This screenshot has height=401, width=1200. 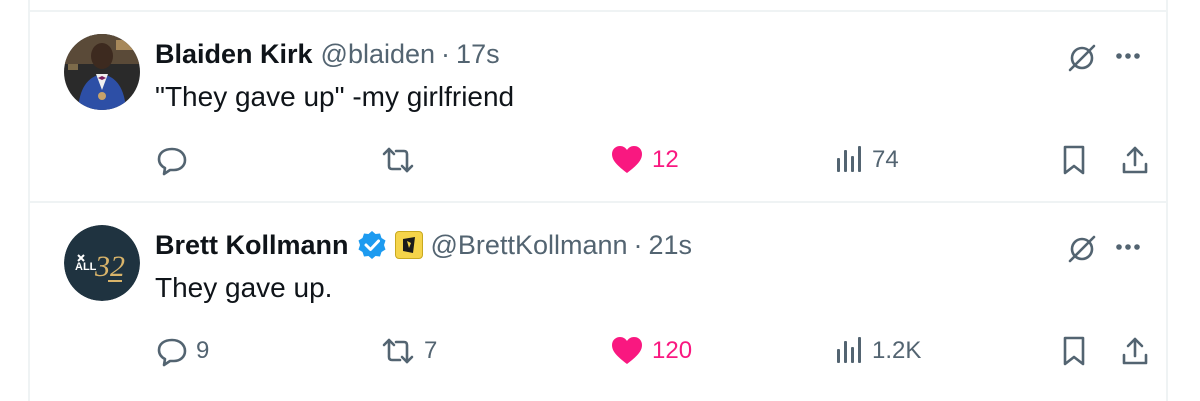 What do you see at coordinates (335, 96) in the screenshot?
I see `tweet-text: "They gave up" -my girlfriend` at bounding box center [335, 96].